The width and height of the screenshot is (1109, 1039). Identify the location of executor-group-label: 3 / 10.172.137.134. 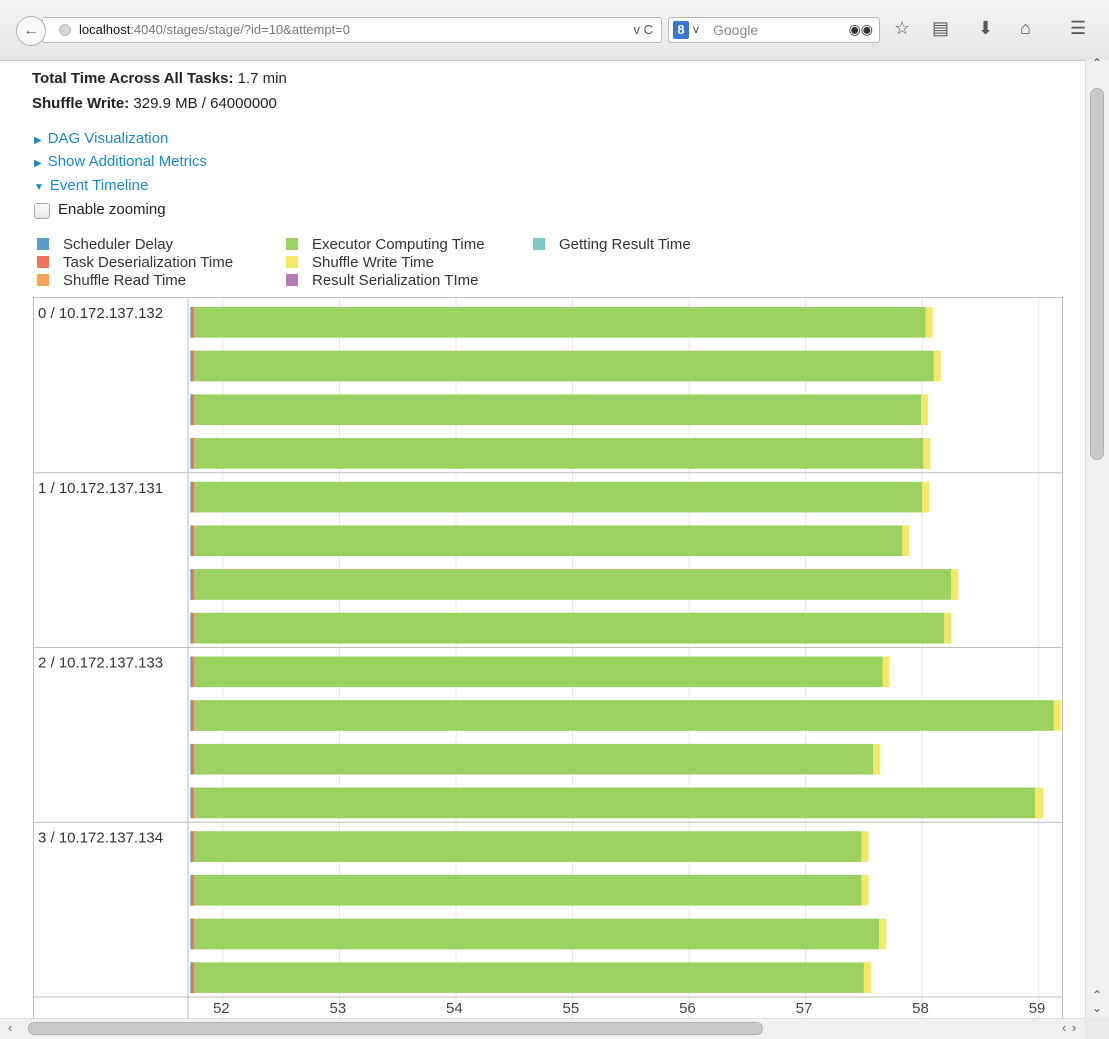
(100, 837).